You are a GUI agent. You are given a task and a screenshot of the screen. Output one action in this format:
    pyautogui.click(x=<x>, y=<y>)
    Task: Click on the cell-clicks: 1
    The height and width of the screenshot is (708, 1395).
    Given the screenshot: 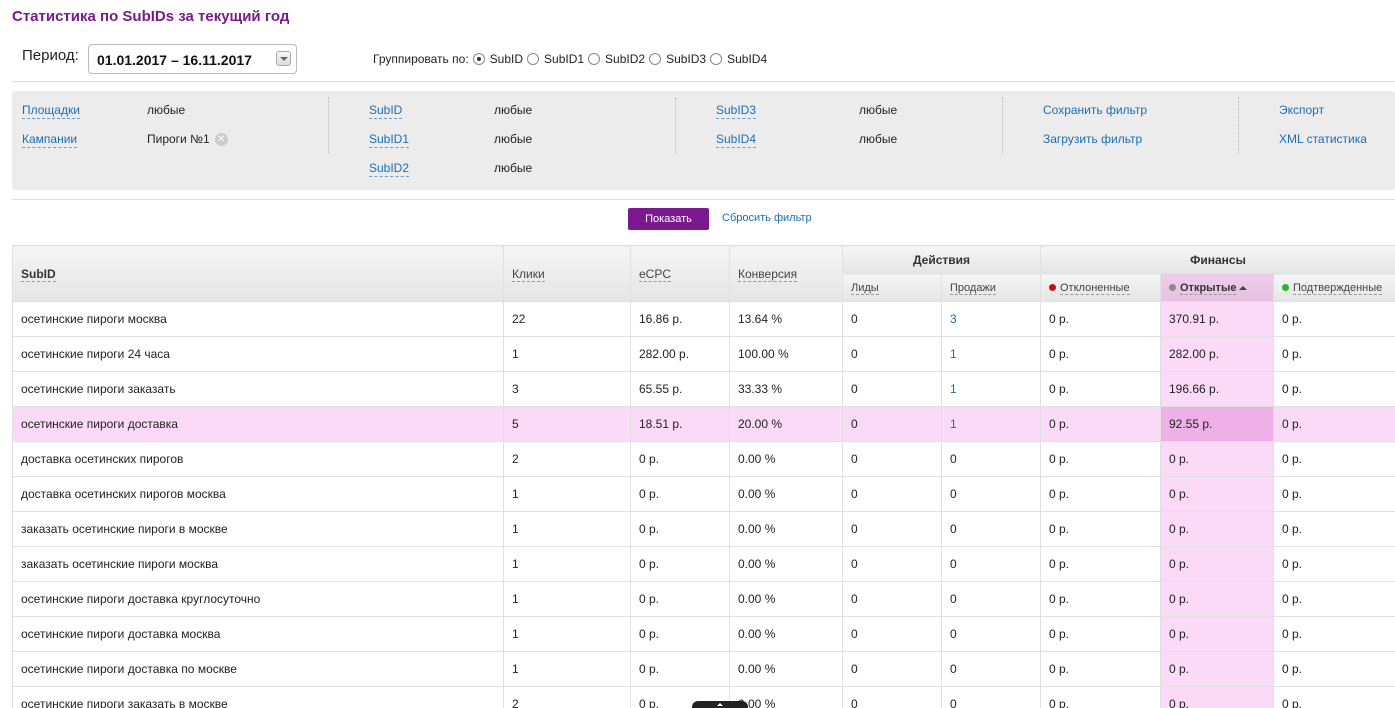 What is the action you would take?
    pyautogui.click(x=567, y=599)
    